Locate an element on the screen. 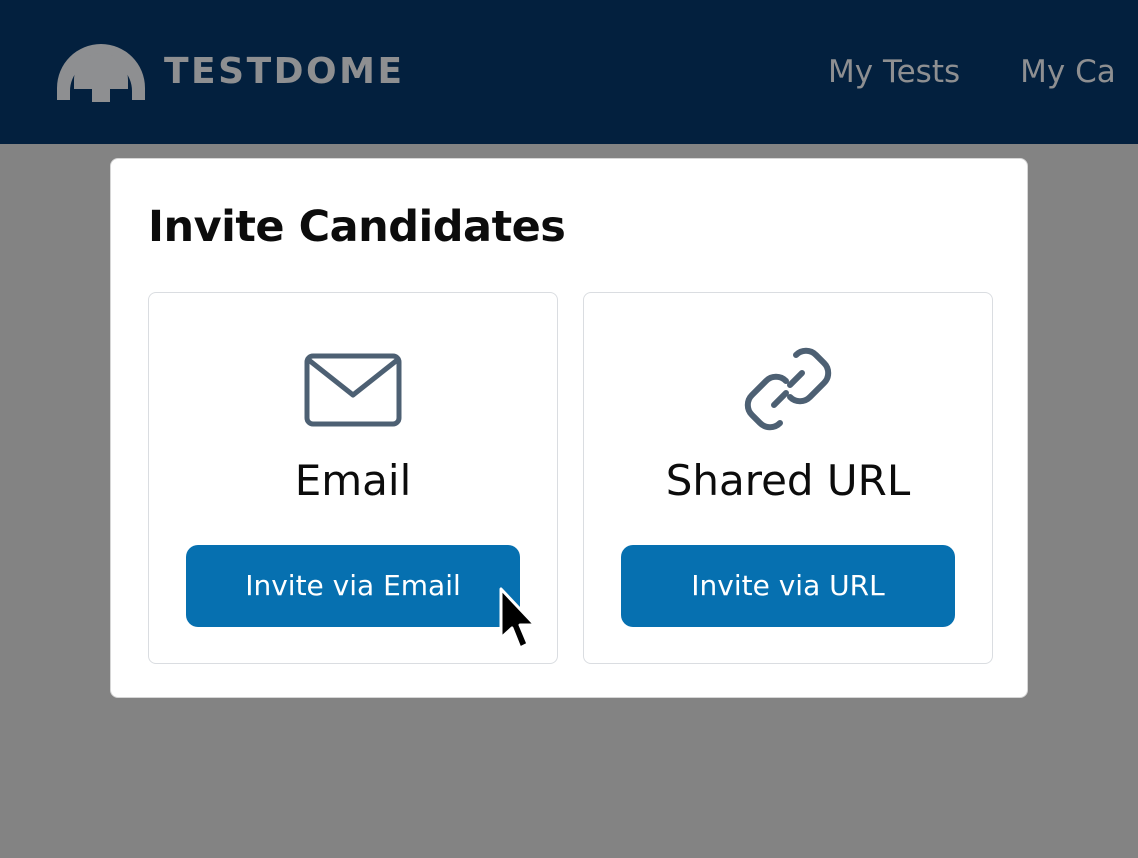  mouse-pointer-icon is located at coordinates (518, 618).